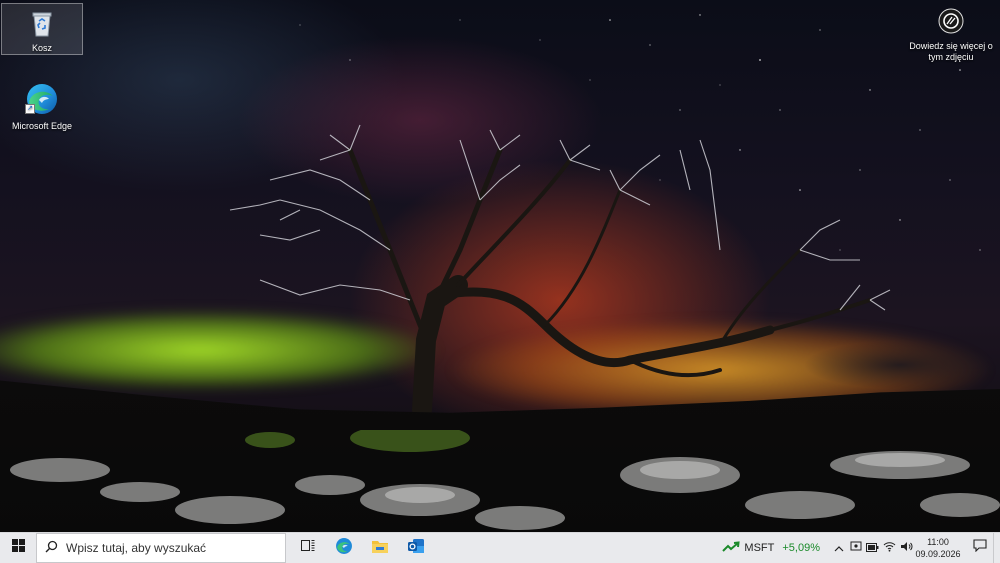 The image size is (1000, 563). I want to click on desktop-icon-recycle-bin: Kosz, so click(42, 29).